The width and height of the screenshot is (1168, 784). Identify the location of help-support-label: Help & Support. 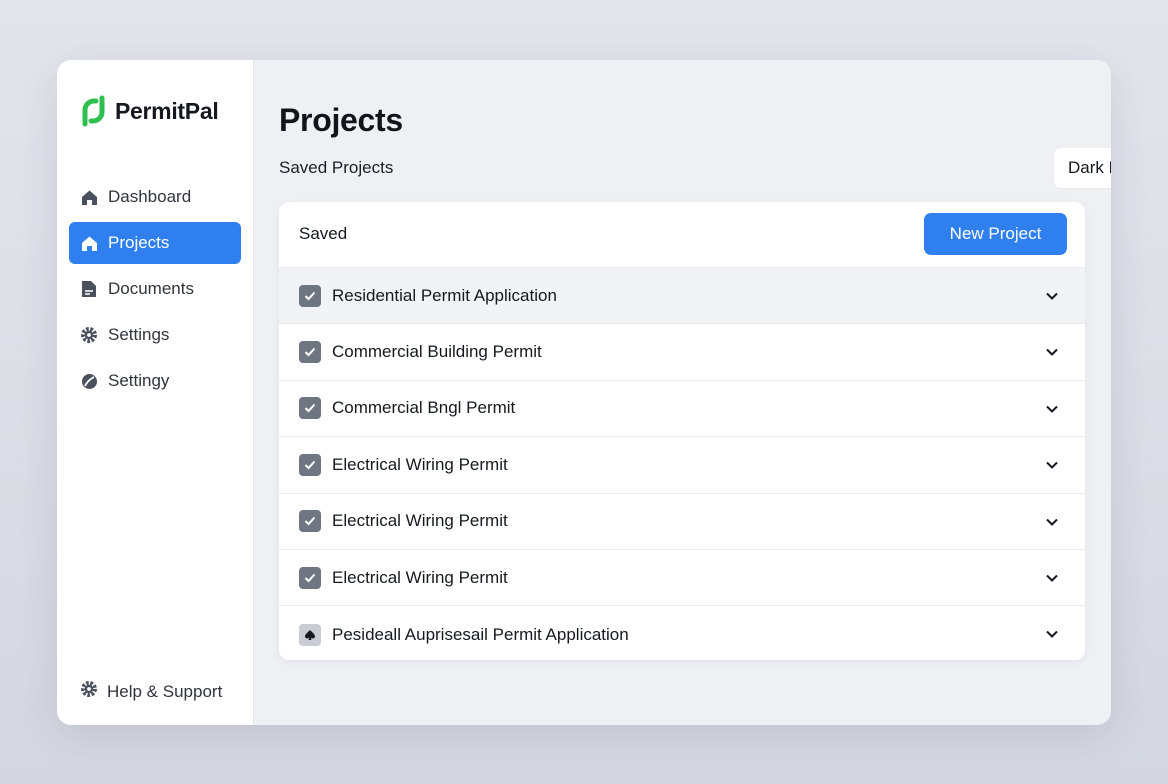
(165, 691).